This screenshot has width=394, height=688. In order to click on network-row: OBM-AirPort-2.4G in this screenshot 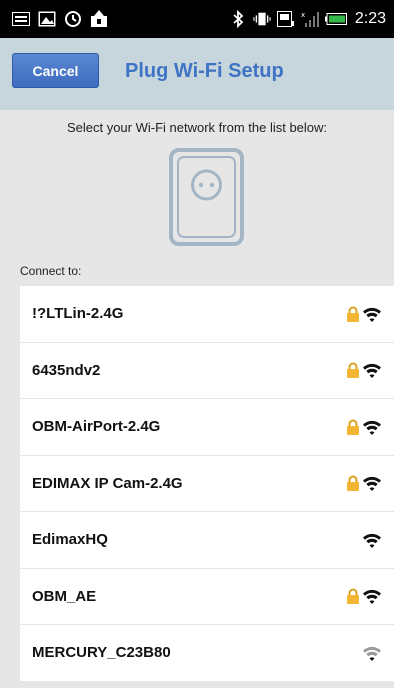, I will do `click(207, 427)`.